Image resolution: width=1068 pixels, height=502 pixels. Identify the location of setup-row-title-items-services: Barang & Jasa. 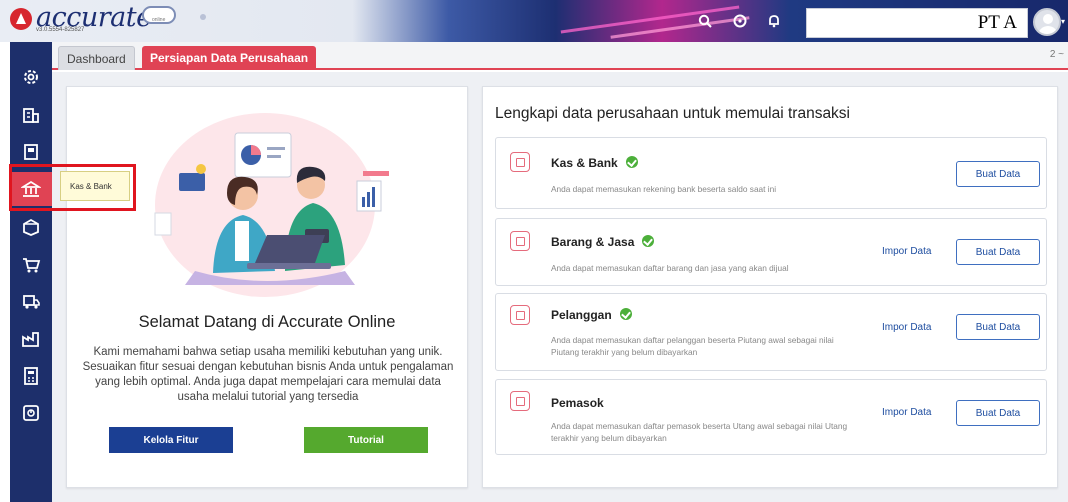
(603, 242).